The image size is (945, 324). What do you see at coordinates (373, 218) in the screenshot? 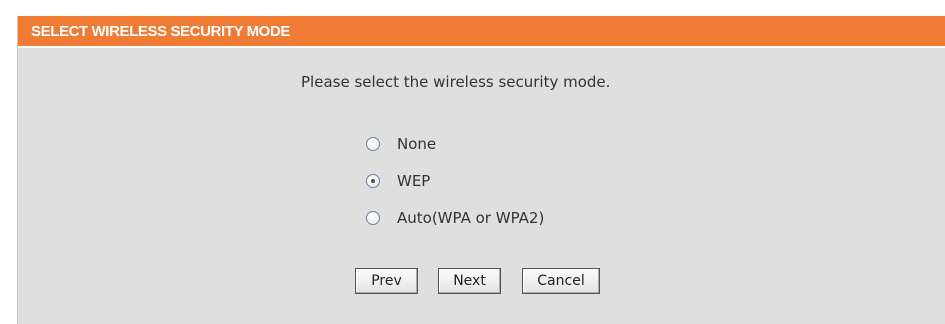
I see `radio-auto-wpa` at bounding box center [373, 218].